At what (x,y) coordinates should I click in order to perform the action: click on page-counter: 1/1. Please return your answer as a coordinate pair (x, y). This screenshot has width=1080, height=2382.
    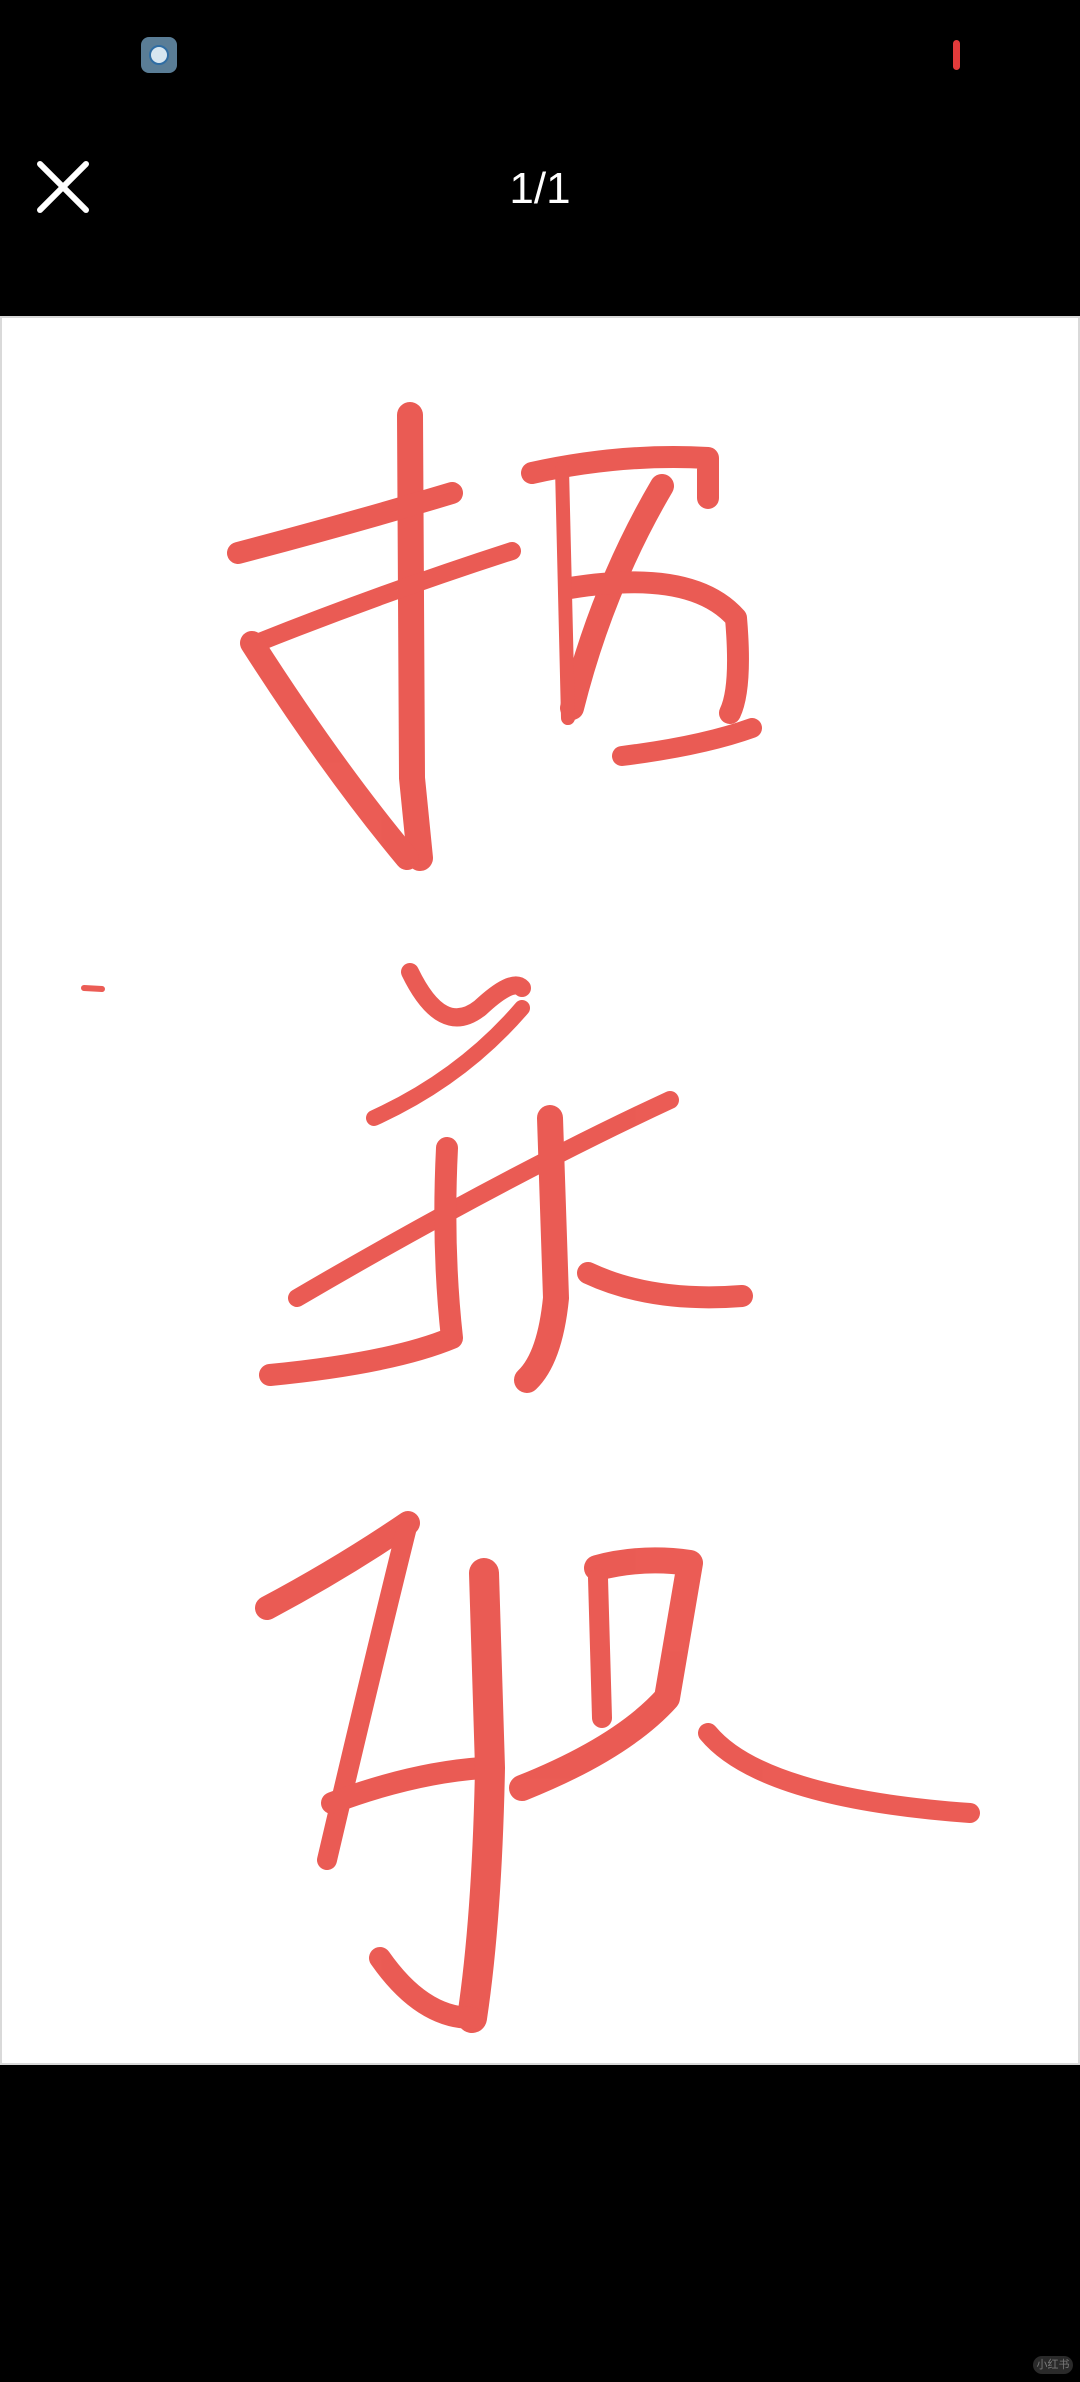
    Looking at the image, I should click on (540, 188).